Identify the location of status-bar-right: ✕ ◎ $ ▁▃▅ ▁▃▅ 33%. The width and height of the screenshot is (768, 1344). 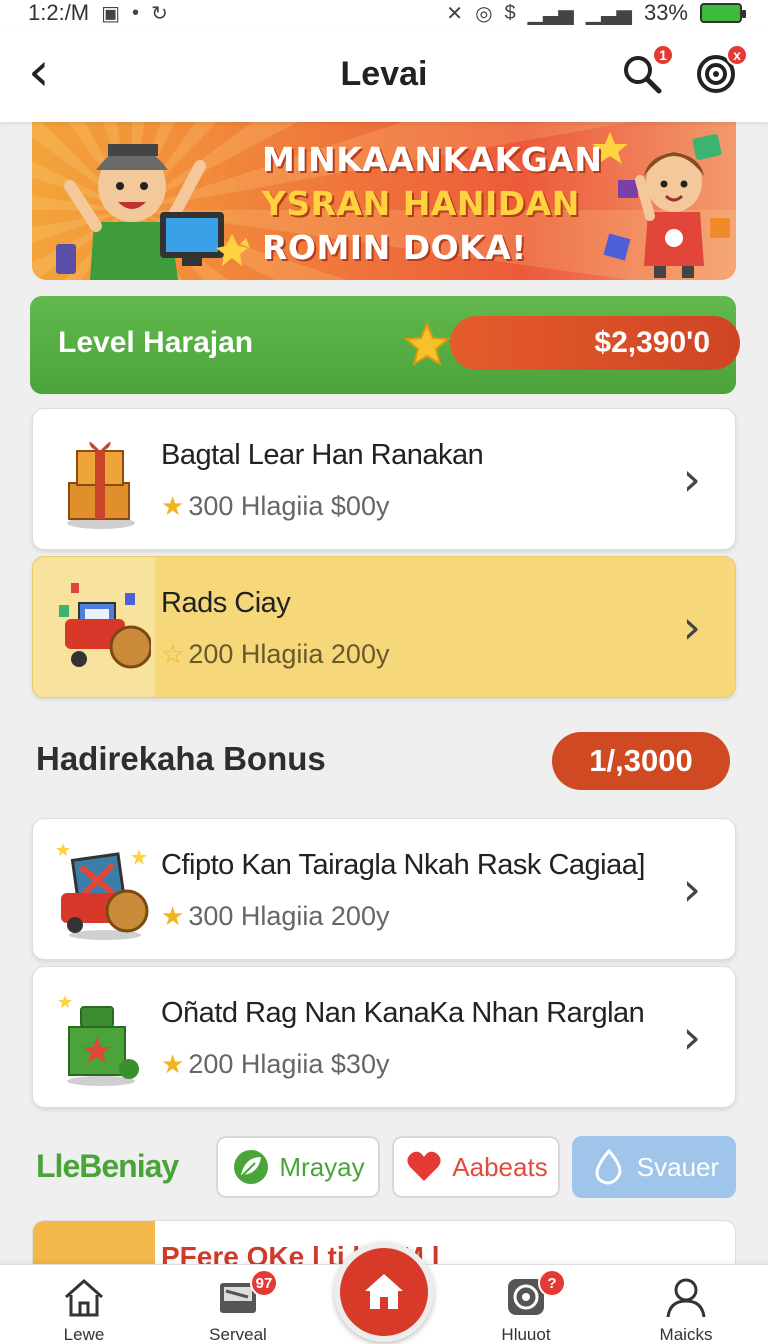
(596, 13).